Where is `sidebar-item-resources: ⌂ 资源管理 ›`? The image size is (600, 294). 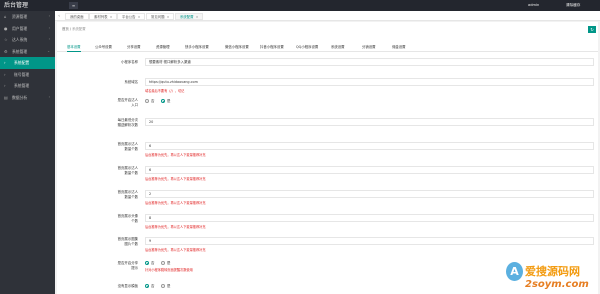 sidebar-item-resources: ⌂ 资源管理 › is located at coordinates (27, 17).